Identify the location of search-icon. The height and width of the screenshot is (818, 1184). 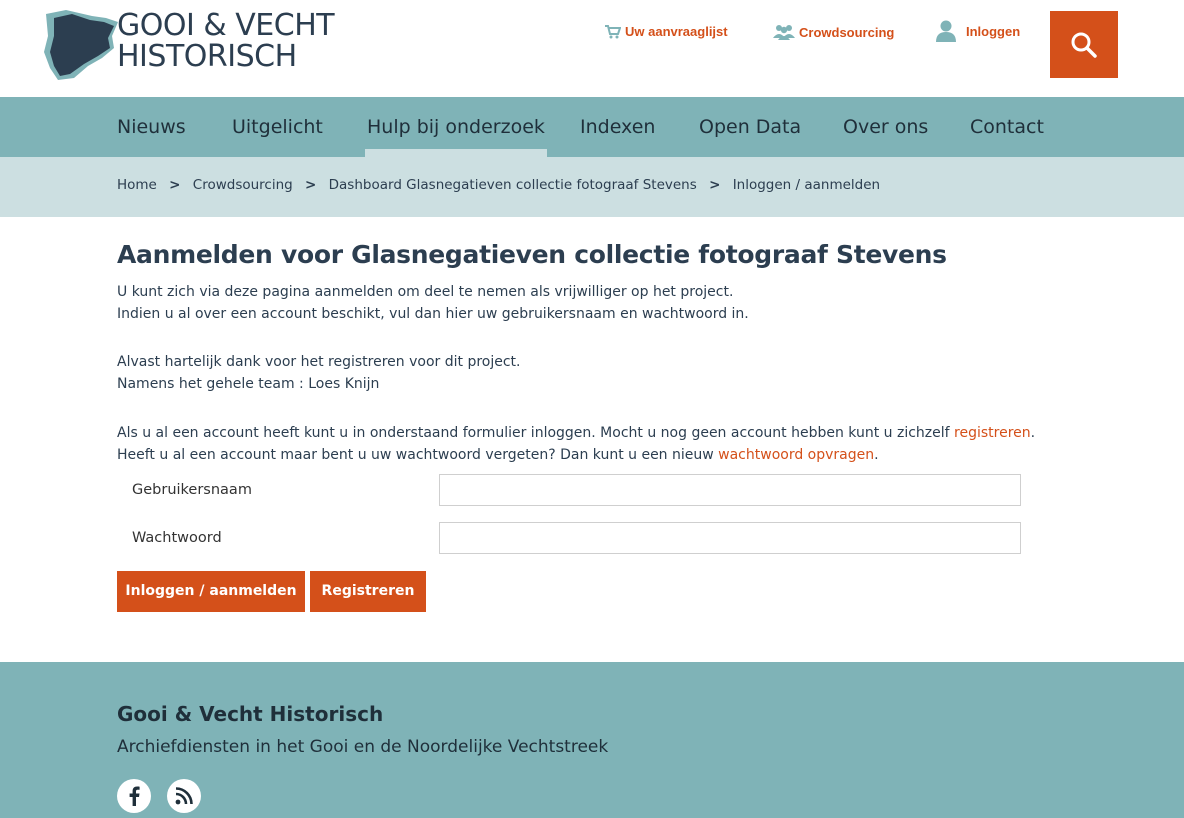
(1084, 45).